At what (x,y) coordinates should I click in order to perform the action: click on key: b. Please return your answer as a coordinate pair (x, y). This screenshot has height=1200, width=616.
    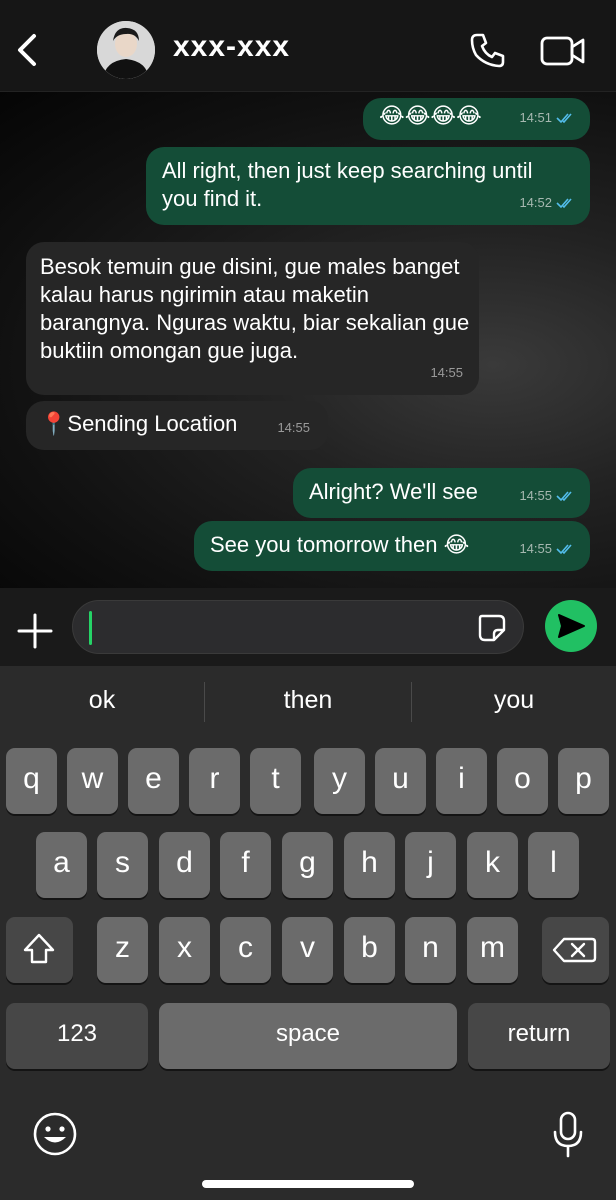
    Looking at the image, I should click on (369, 950).